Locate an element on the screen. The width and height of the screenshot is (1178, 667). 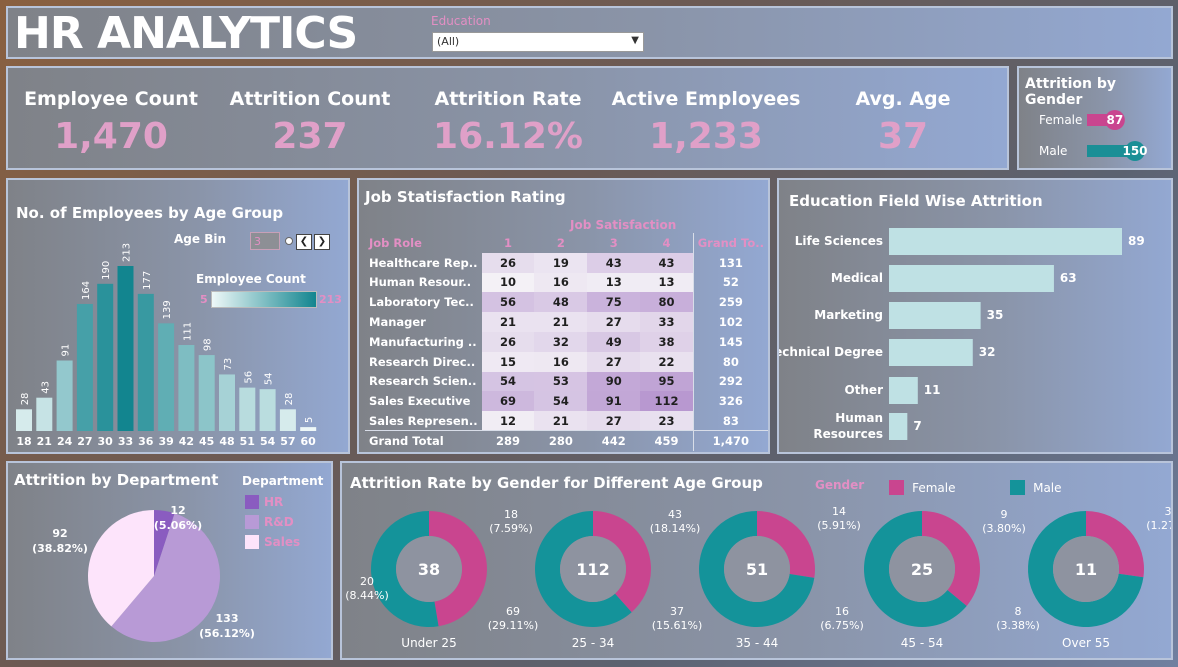
table-row: Healthcare Rep.. 26 19 43 43 131 is located at coordinates (566, 262).